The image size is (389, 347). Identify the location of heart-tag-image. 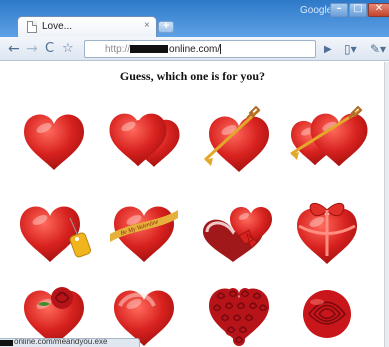
(54, 232).